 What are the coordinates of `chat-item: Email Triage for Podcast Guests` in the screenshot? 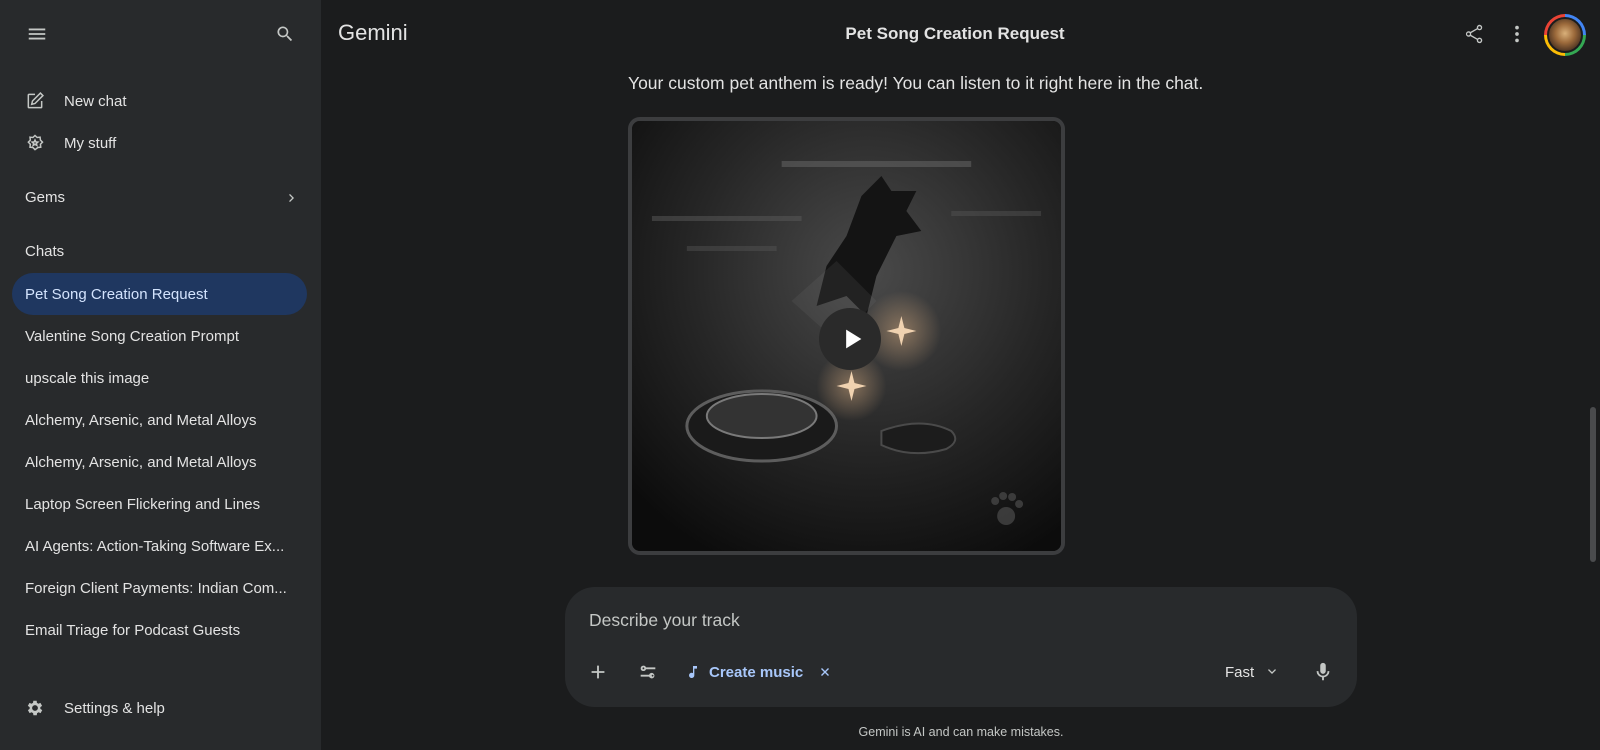 It's located at (159, 630).